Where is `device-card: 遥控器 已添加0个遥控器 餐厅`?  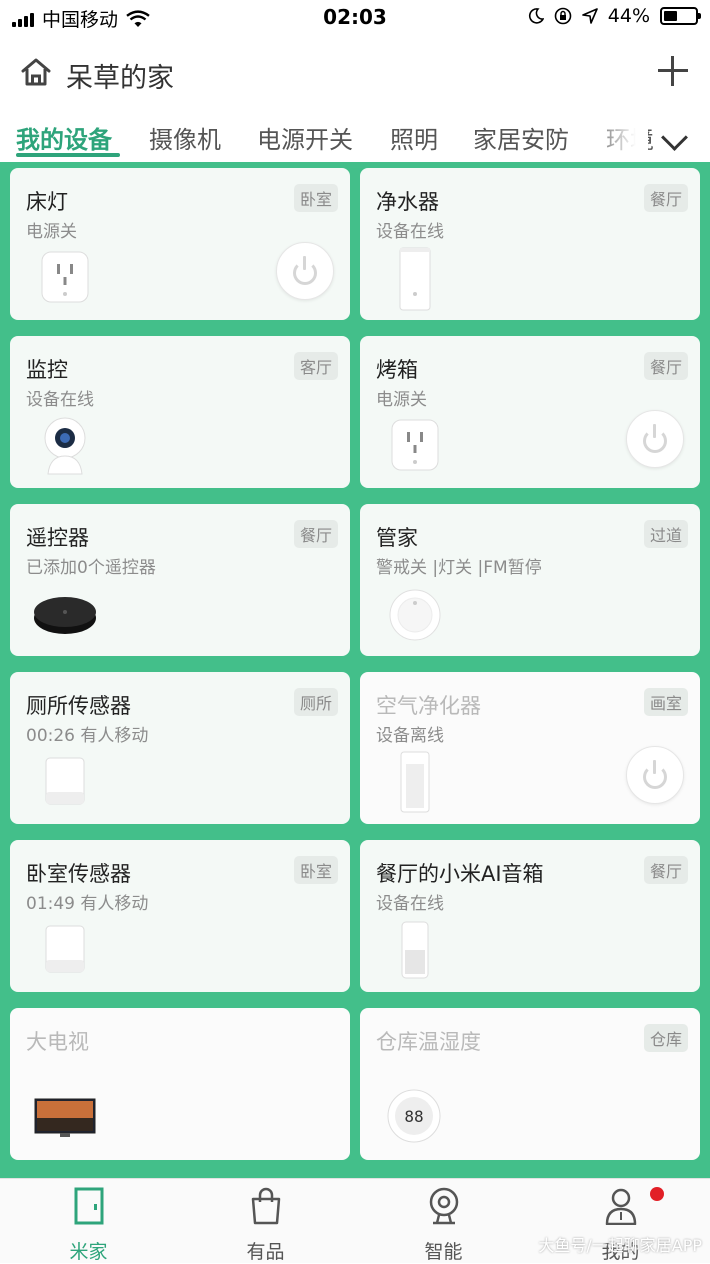 device-card: 遥控器 已添加0个遥控器 餐厅 is located at coordinates (180, 580).